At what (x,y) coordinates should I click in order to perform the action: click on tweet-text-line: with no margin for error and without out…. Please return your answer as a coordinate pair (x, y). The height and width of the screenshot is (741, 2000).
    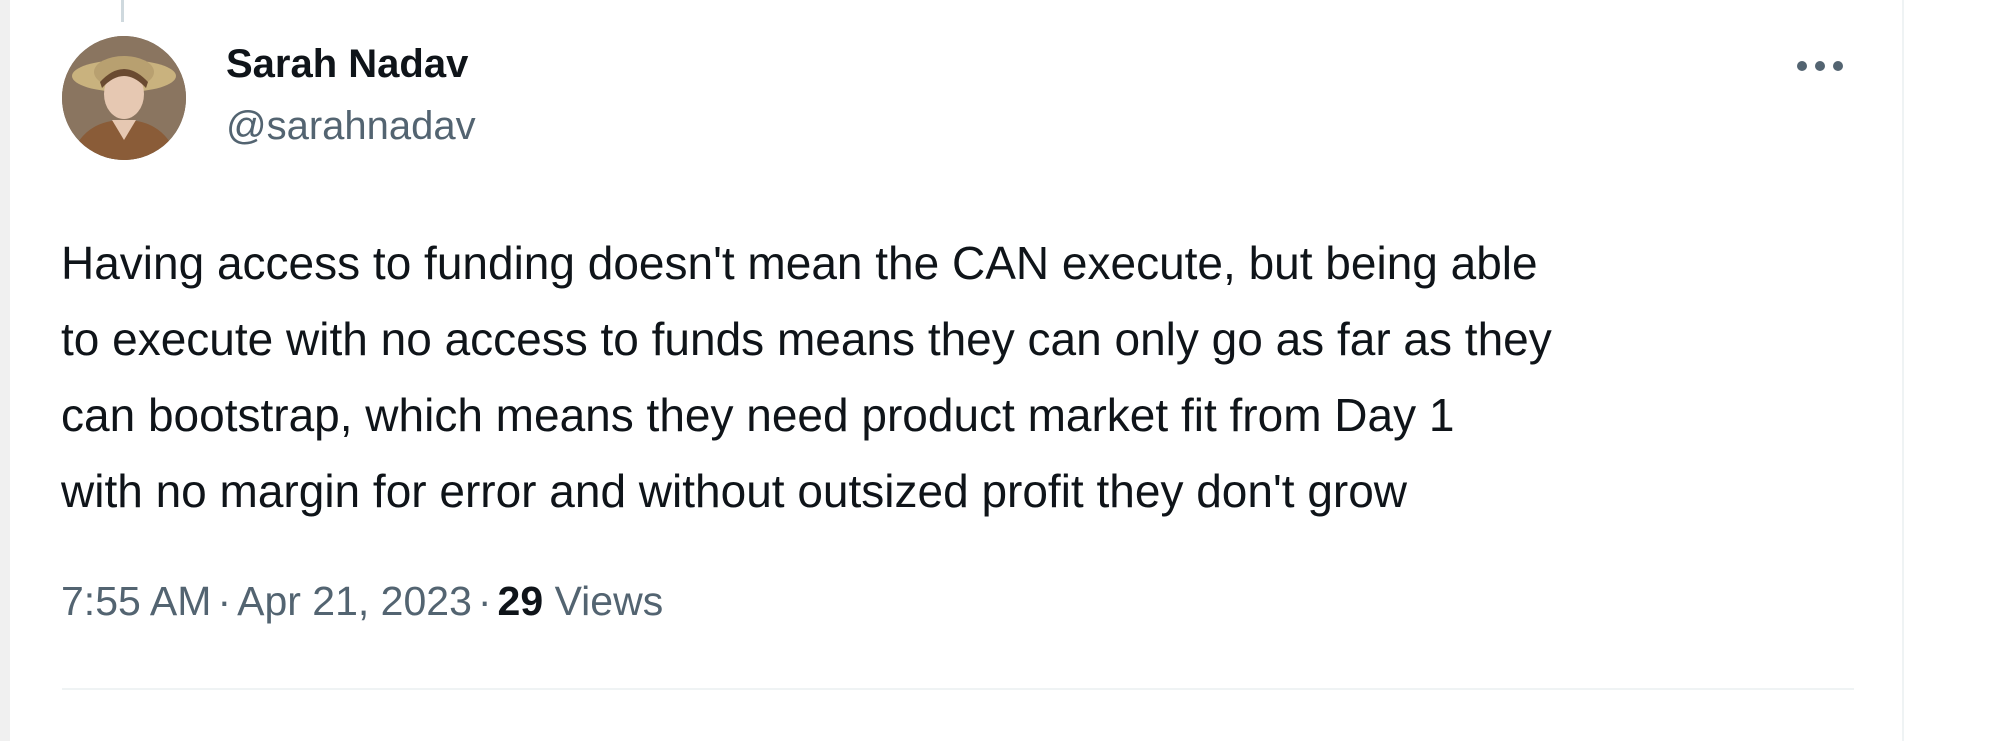
    Looking at the image, I should click on (734, 491).